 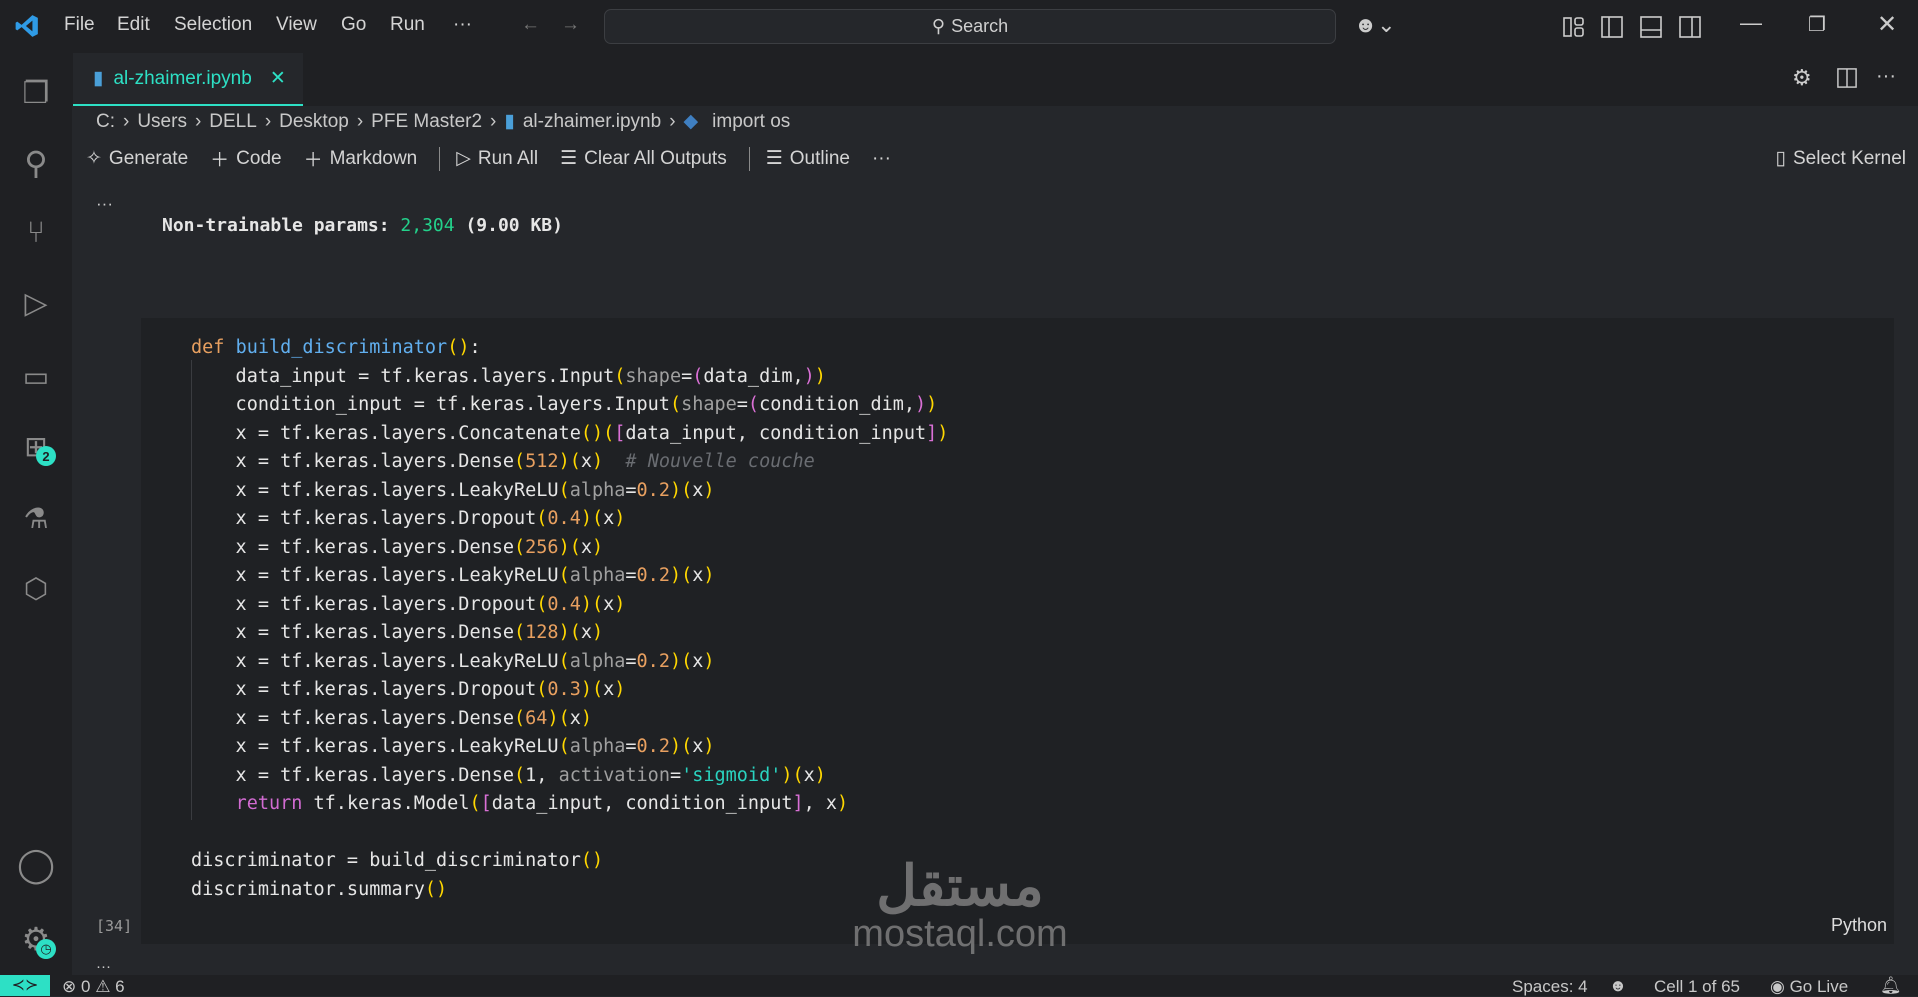 I want to click on command-search: ⚲ Search, so click(x=970, y=26).